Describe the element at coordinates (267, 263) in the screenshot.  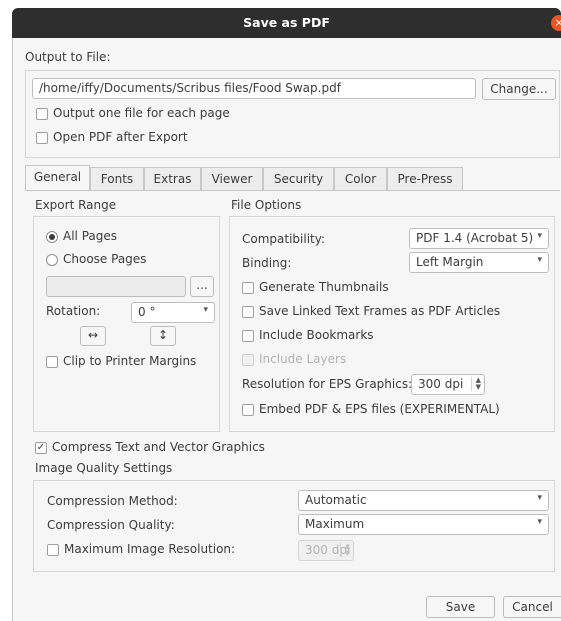
I see `binding-label: Binding:` at that location.